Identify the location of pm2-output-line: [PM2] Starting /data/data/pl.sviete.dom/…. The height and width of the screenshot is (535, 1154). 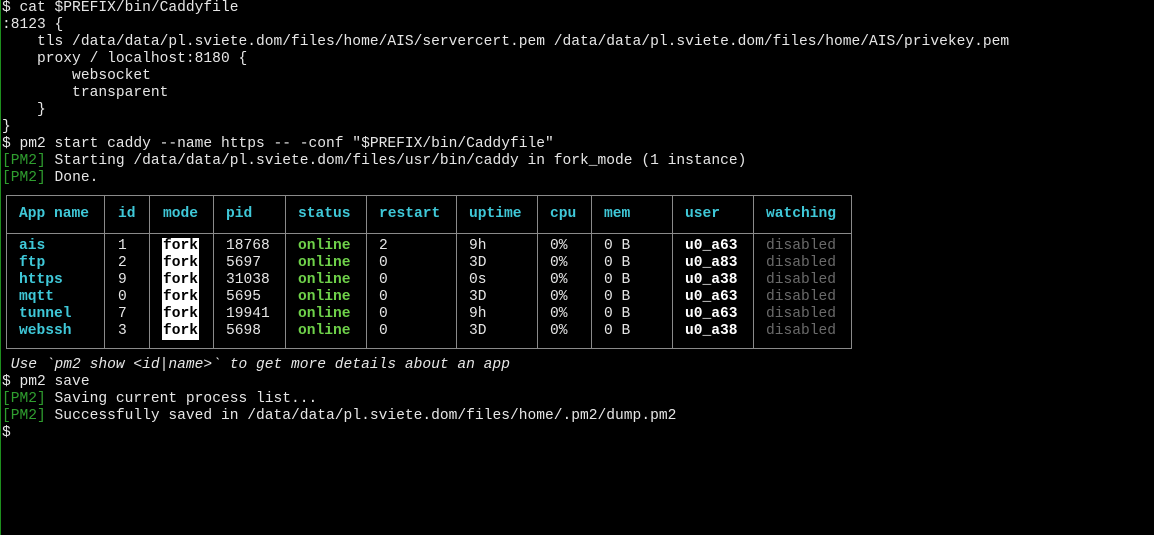
(374, 161).